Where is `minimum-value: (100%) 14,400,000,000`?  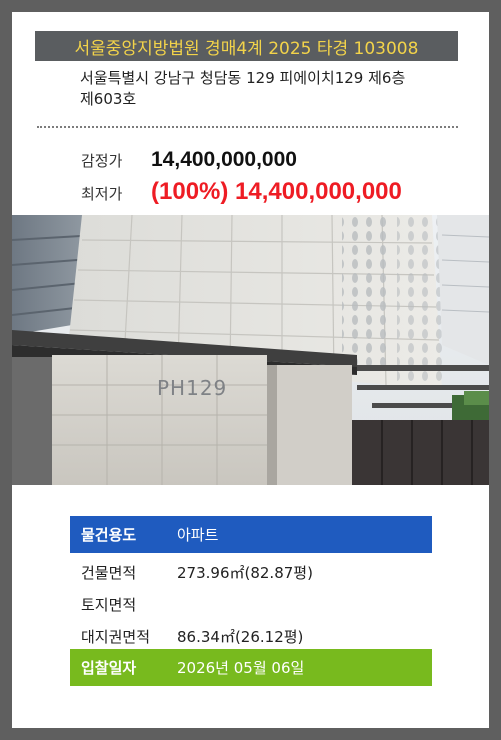 minimum-value: (100%) 14,400,000,000 is located at coordinates (276, 191).